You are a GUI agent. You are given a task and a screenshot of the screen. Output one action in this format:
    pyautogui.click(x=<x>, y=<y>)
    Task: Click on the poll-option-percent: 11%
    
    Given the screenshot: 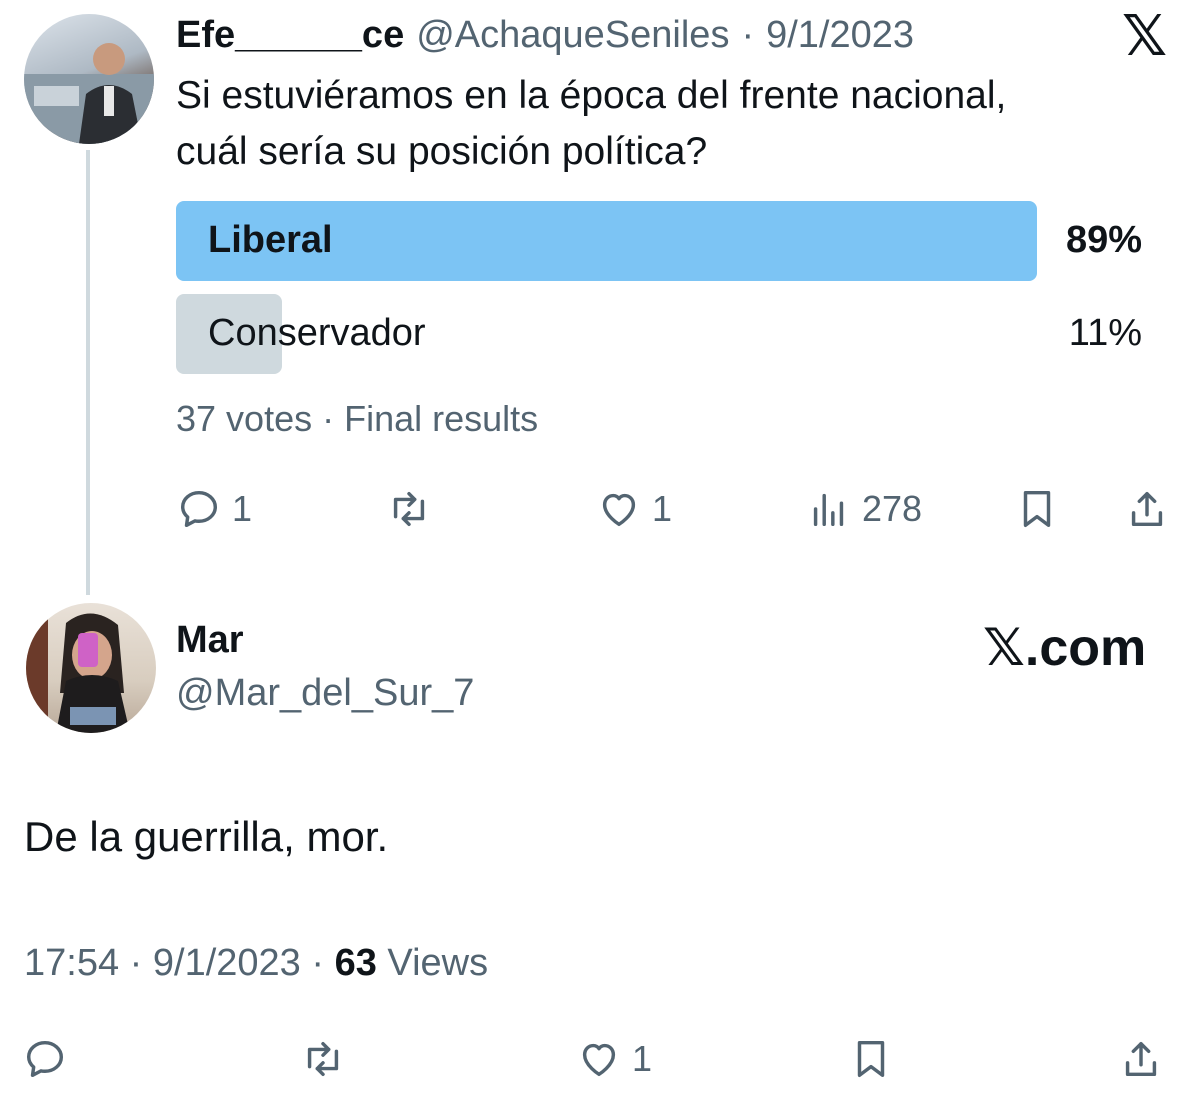 What is the action you would take?
    pyautogui.click(x=1105, y=333)
    